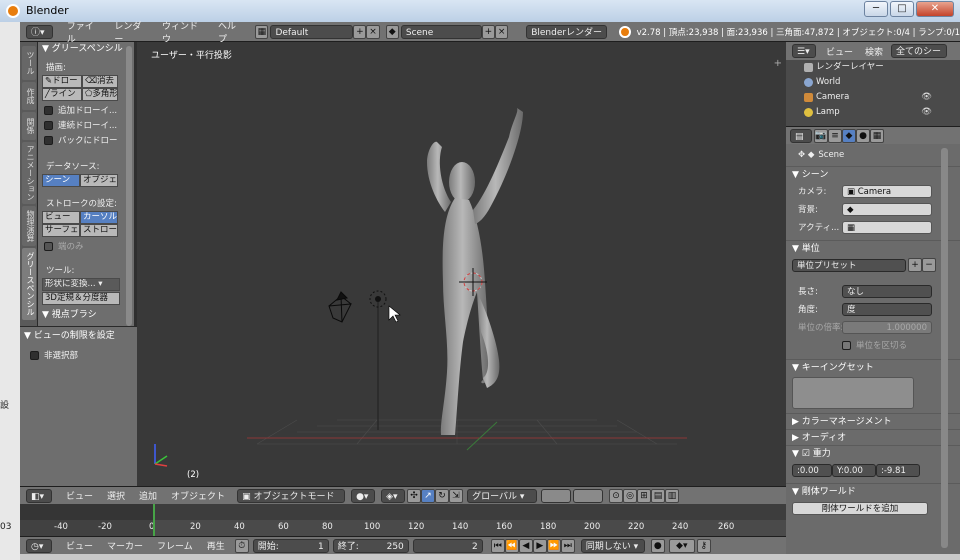 The image size is (960, 560). I want to click on scene-tab-icon: ◆, so click(849, 136).